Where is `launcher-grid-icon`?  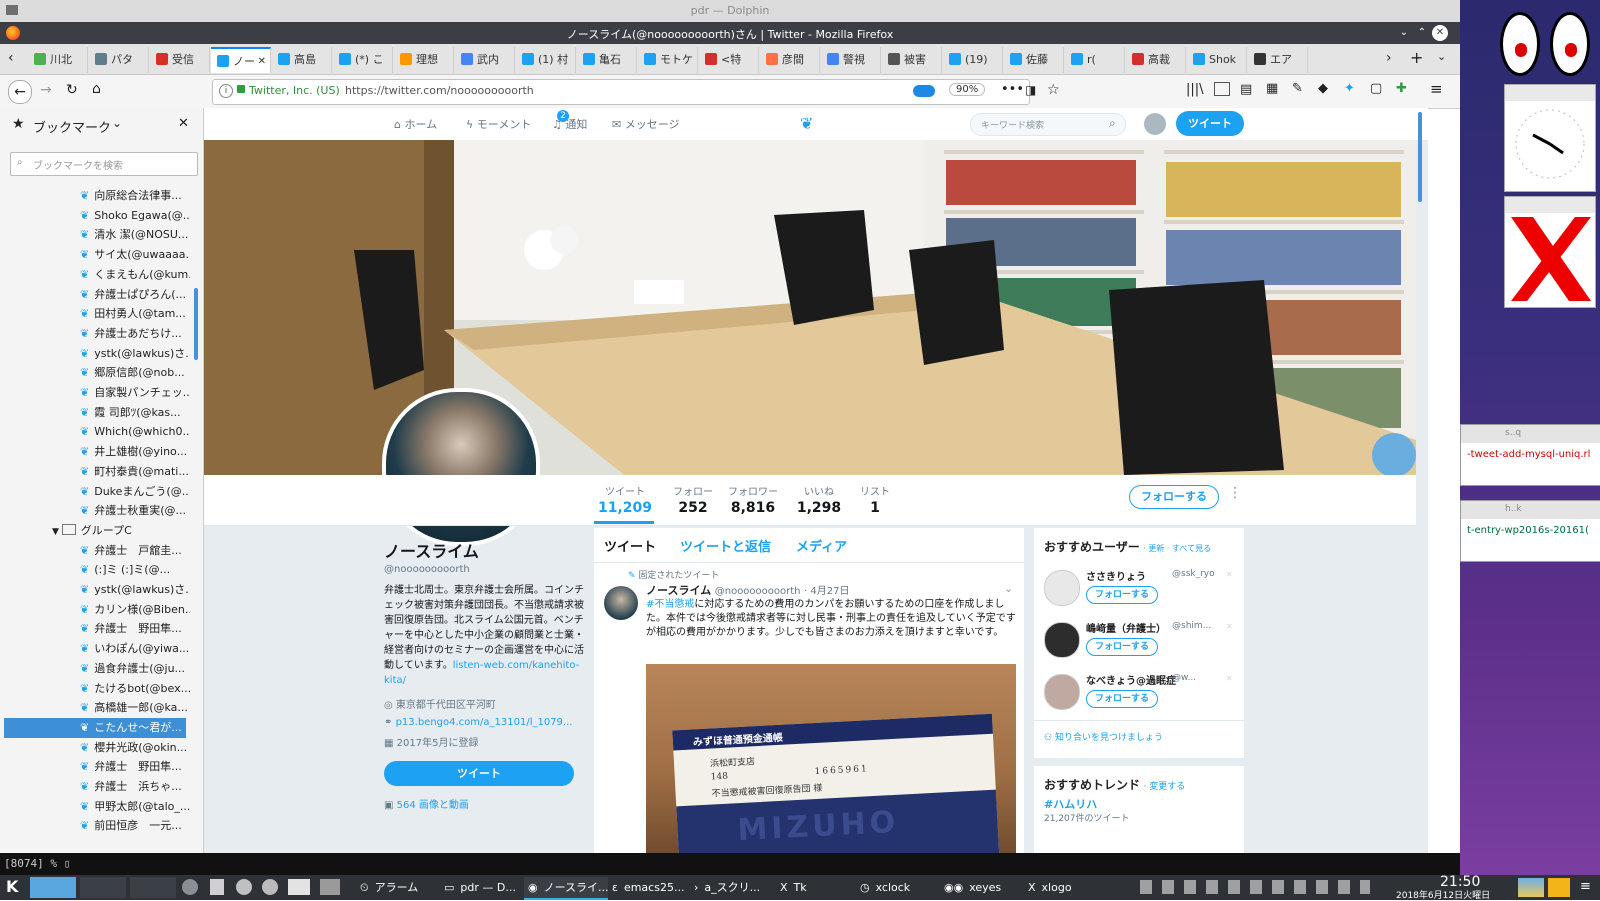 launcher-grid-icon is located at coordinates (330, 887).